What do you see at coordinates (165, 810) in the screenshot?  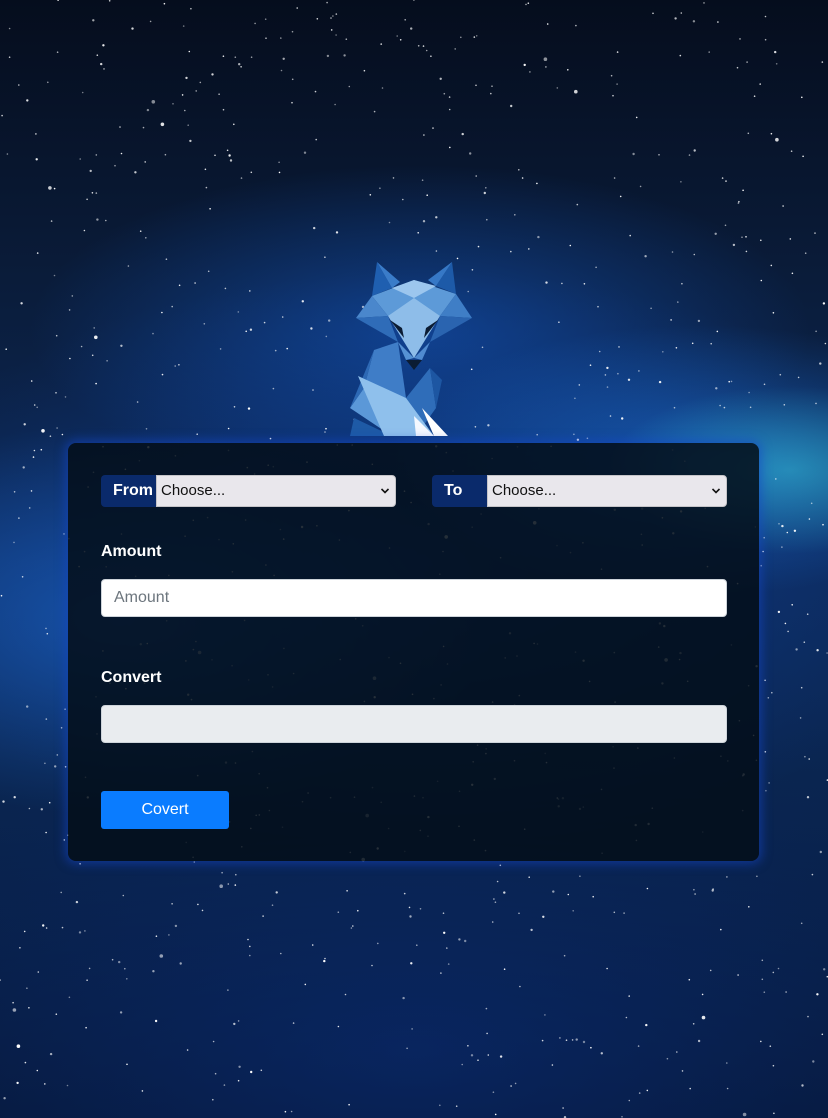 I see `convert-button: Covert` at bounding box center [165, 810].